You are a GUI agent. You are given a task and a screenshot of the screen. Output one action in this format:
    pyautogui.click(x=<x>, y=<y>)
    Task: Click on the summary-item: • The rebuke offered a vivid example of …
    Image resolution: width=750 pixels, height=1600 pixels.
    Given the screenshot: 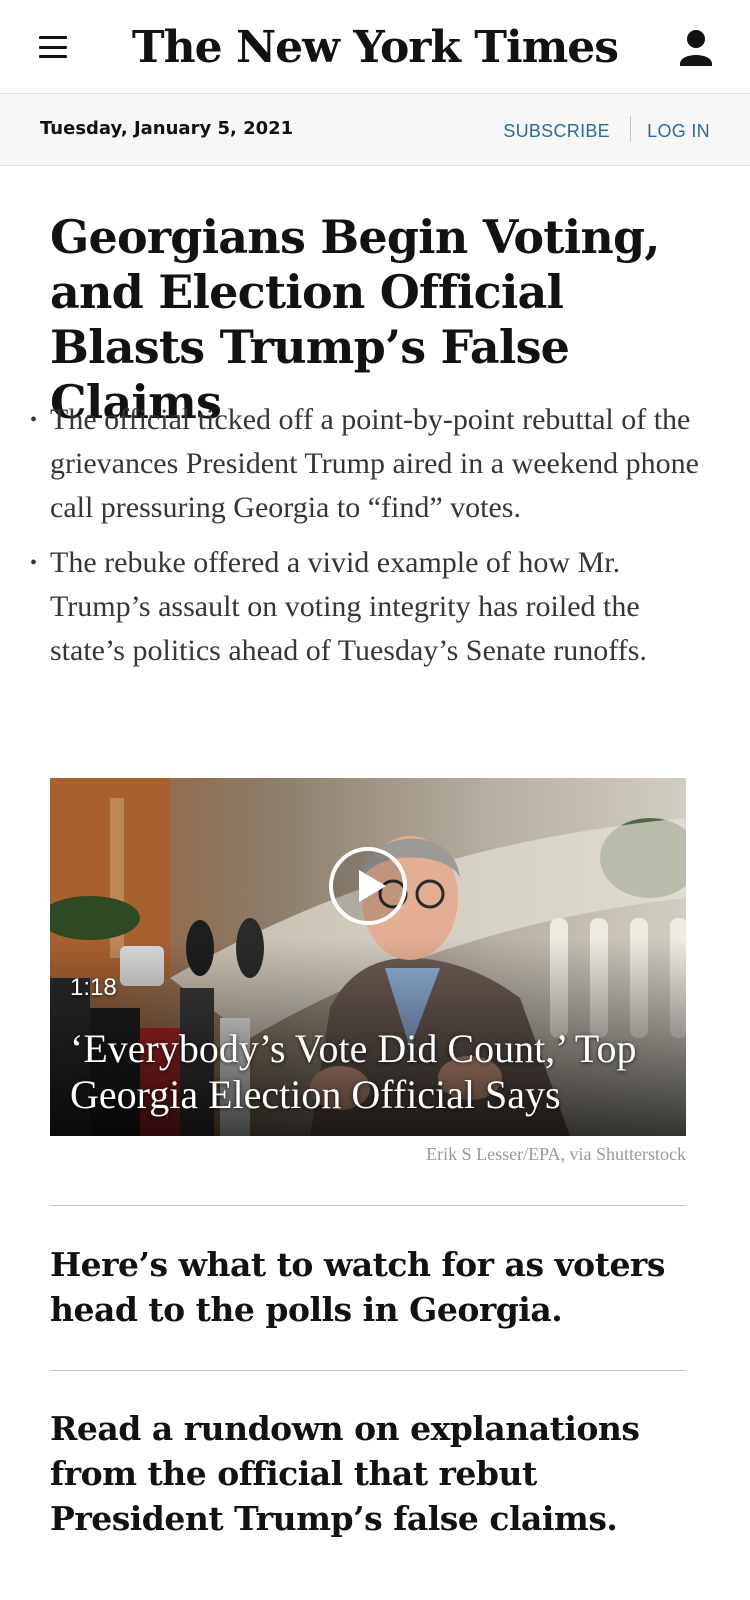 What is the action you would take?
    pyautogui.click(x=365, y=607)
    